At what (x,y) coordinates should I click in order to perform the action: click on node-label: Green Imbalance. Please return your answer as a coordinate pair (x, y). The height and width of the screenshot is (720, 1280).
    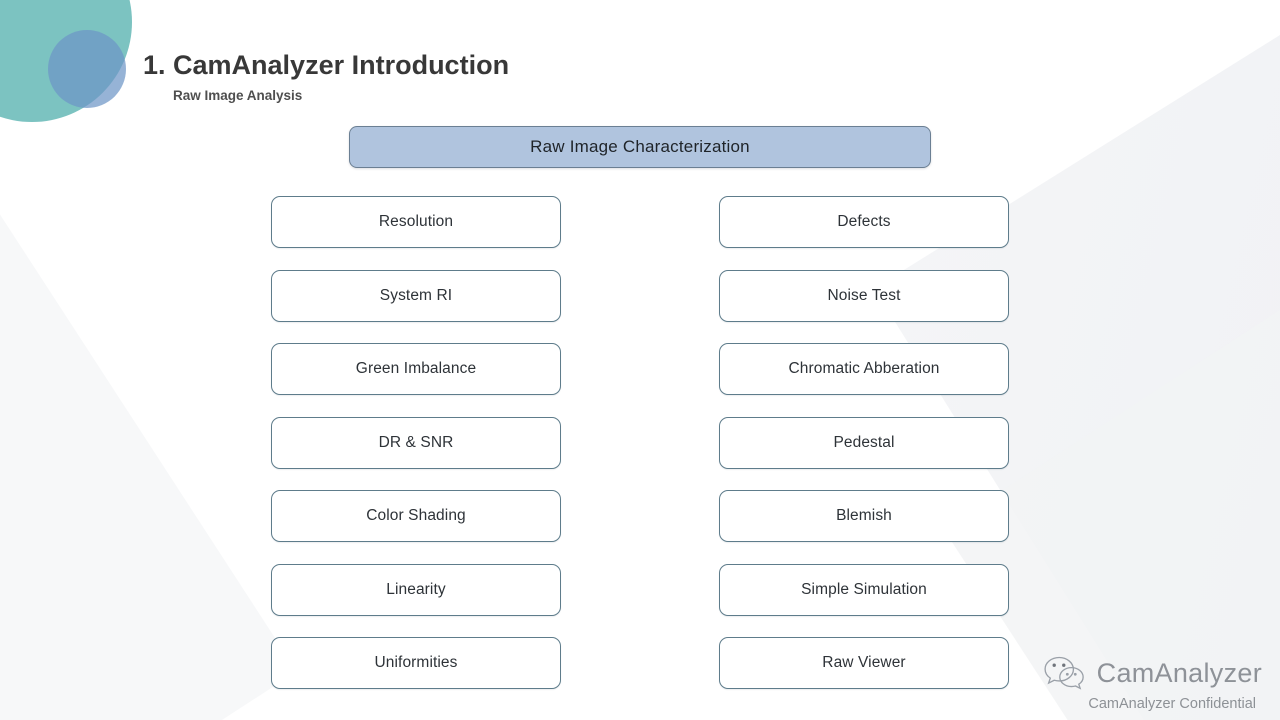
    Looking at the image, I should click on (416, 368).